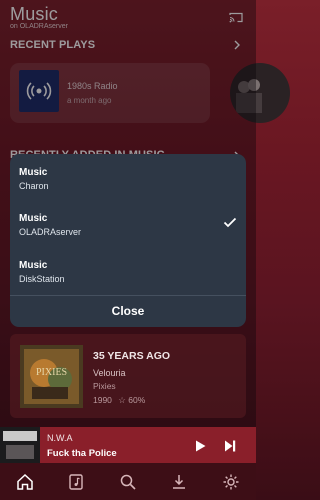  I want to click on now-playing-title: Fuck tha Police, so click(82, 453).